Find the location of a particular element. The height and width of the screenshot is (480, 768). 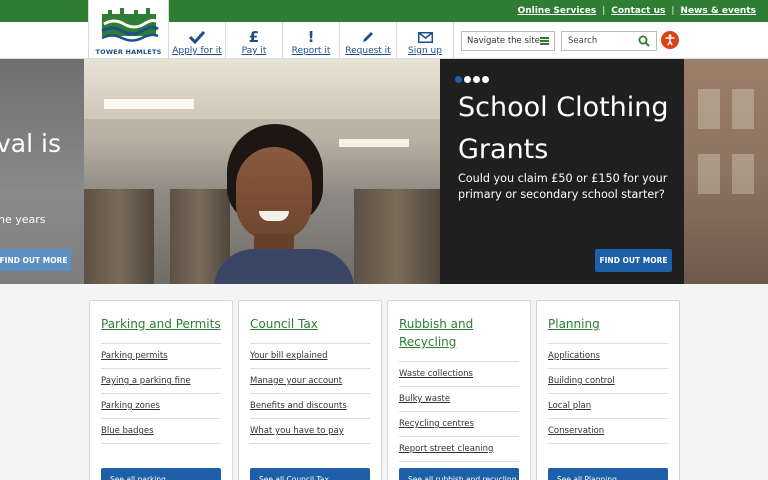

tower-hamlets-logo: TOWER HAMLETS is located at coordinates (128, 29).